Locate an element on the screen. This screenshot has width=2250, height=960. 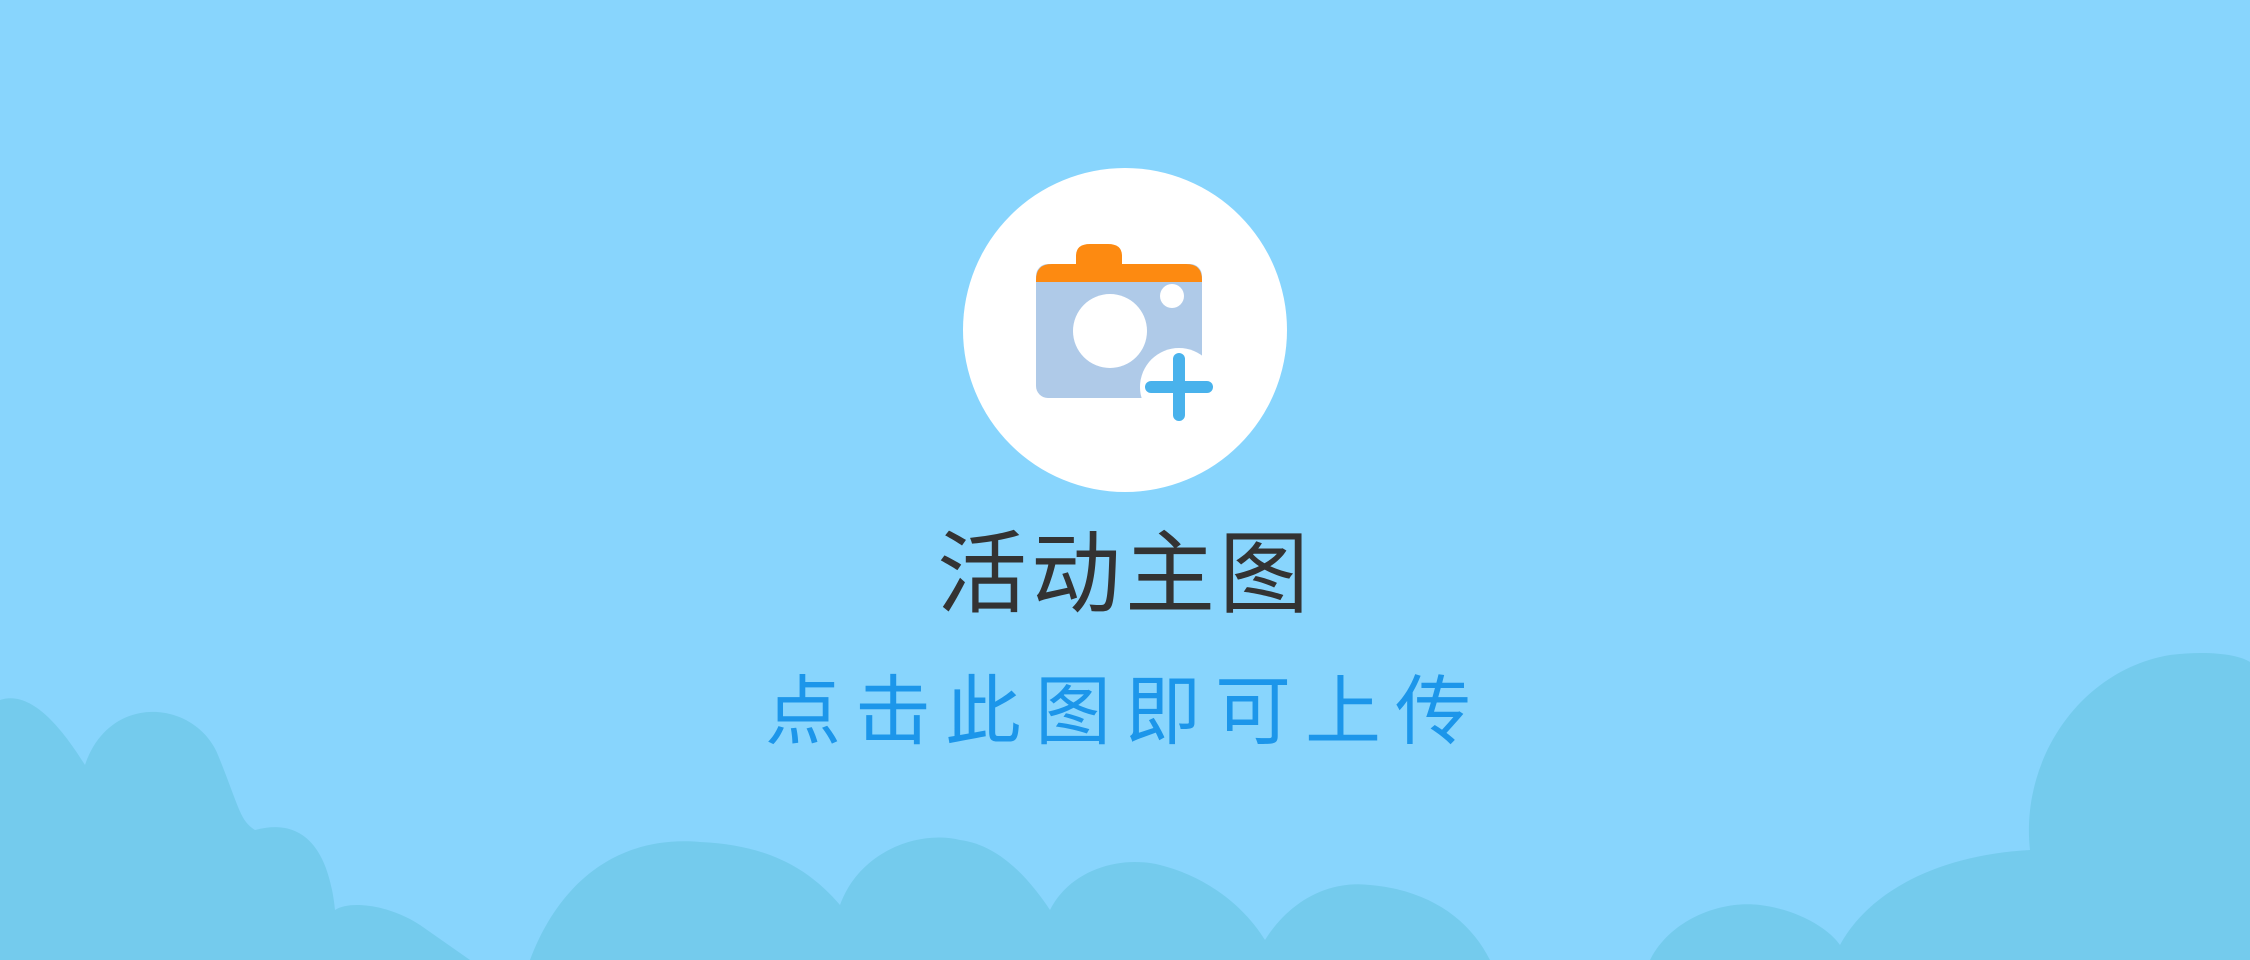
camera-add-icon is located at coordinates (1126, 333).